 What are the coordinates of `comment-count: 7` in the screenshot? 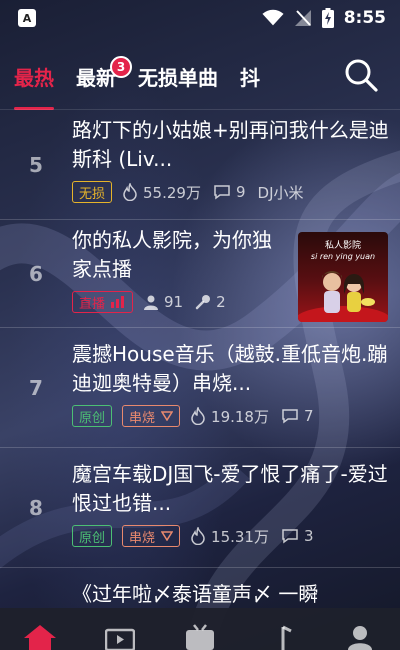 It's located at (308, 416).